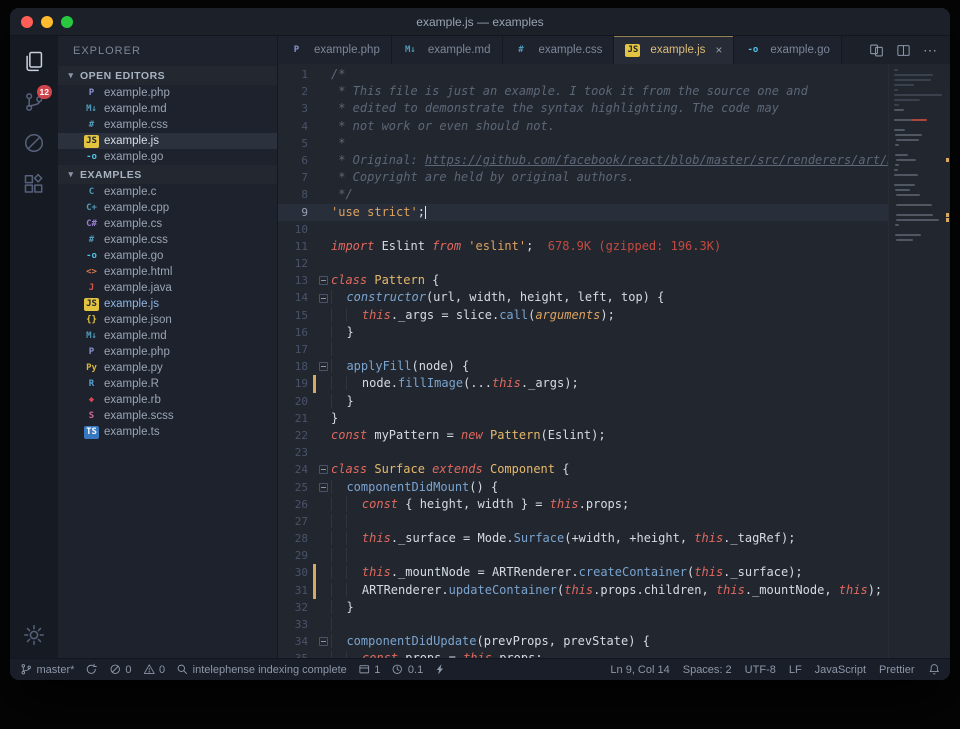 The image size is (960, 729). Describe the element at coordinates (167, 141) in the screenshot. I see `open-editor-item: JS example.js` at that location.